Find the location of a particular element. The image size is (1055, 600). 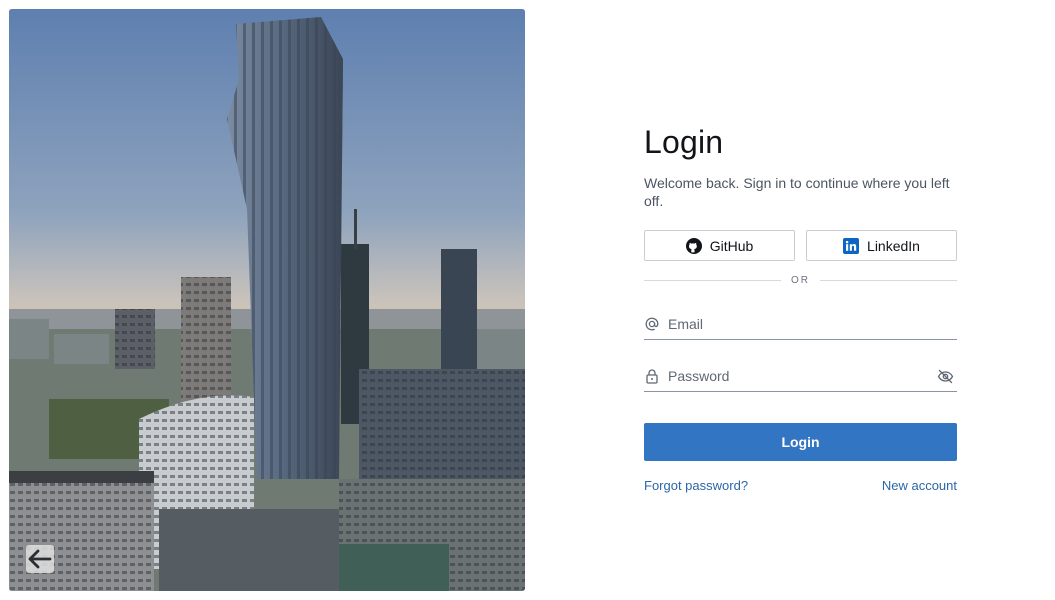

page-title: Login is located at coordinates (684, 142).